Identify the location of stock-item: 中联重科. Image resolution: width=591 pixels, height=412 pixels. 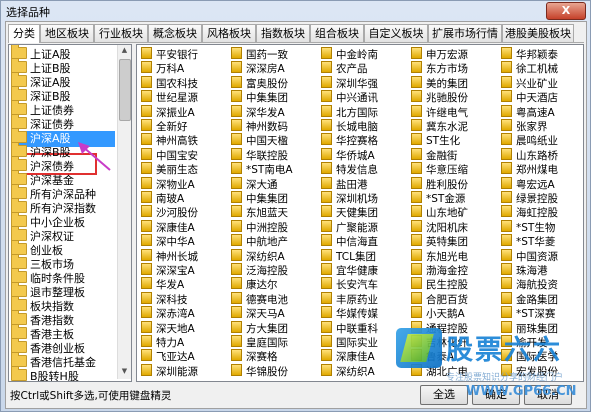
(349, 327).